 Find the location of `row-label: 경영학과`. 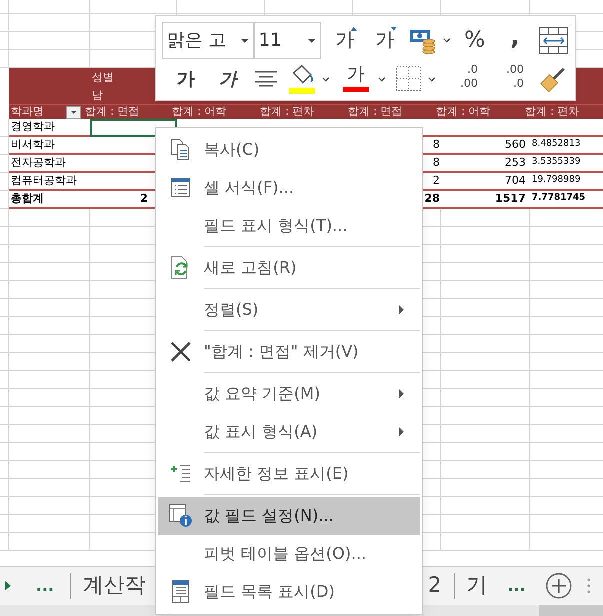

row-label: 경영학과 is located at coordinates (33, 126).